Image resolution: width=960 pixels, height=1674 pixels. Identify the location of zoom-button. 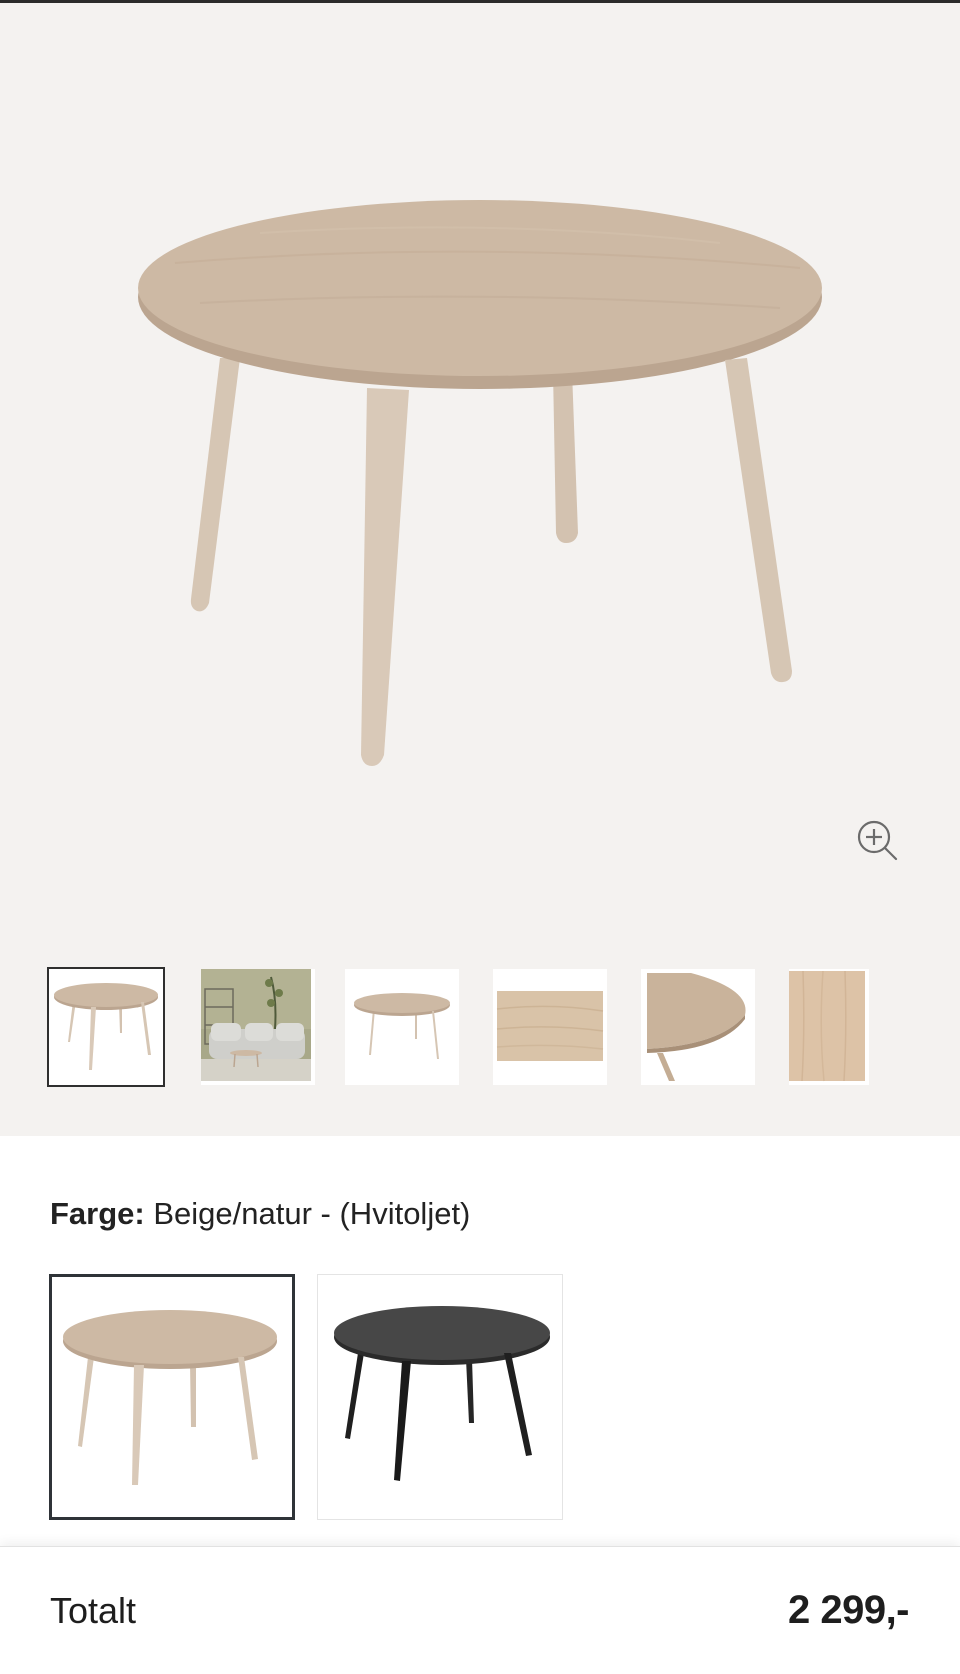
(878, 841).